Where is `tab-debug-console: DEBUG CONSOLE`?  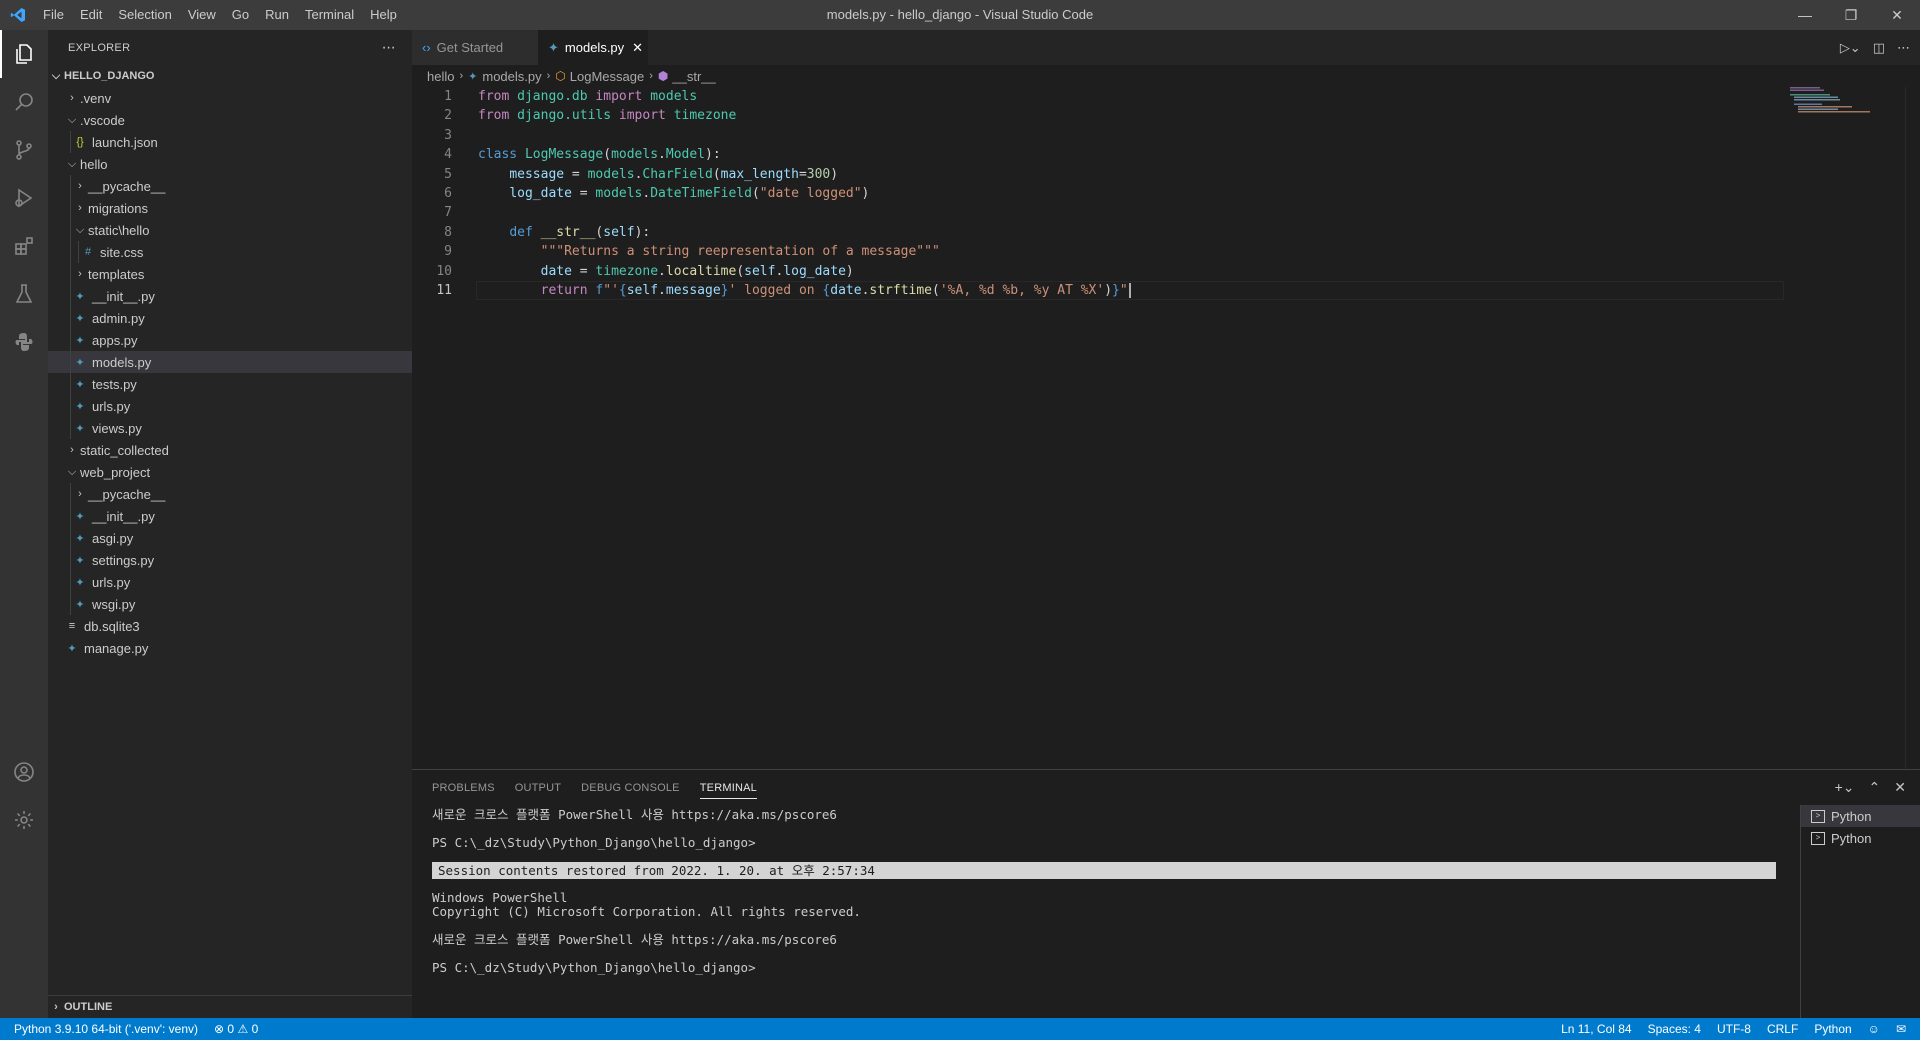
tab-debug-console: DEBUG CONSOLE is located at coordinates (630, 787).